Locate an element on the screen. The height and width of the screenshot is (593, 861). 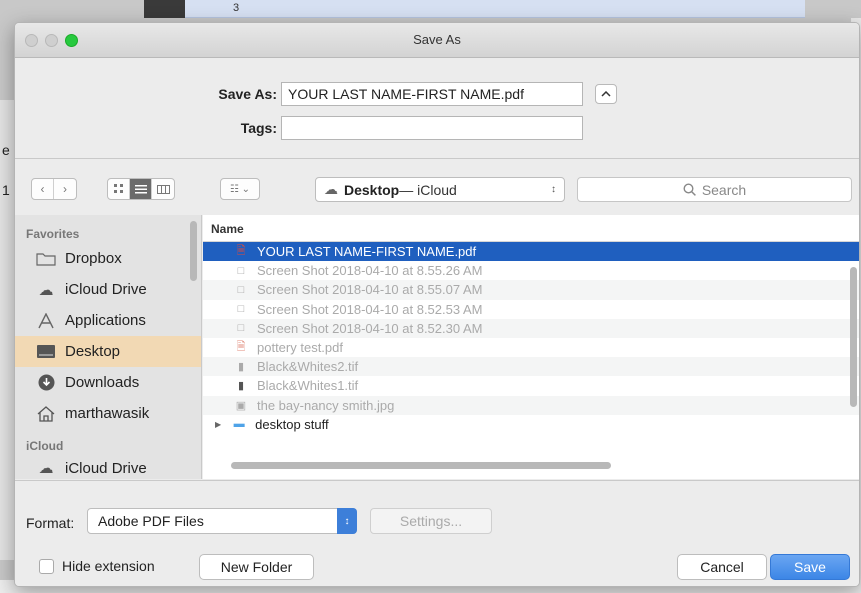
tags-label: Tags: is located at coordinates (258, 128).